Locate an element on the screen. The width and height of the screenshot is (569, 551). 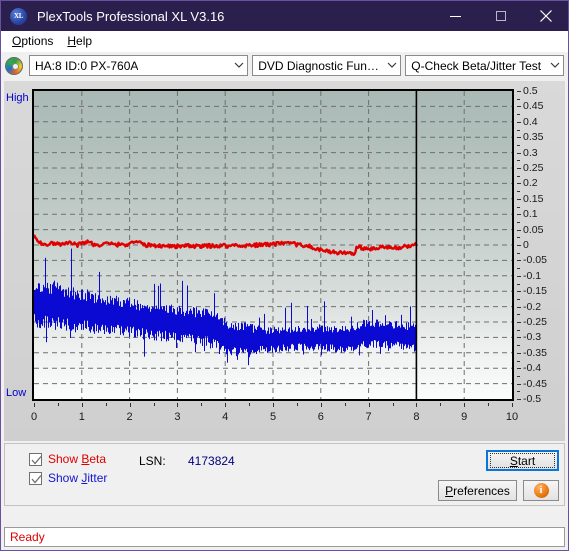
axis-label-high: High is located at coordinates (17, 98).